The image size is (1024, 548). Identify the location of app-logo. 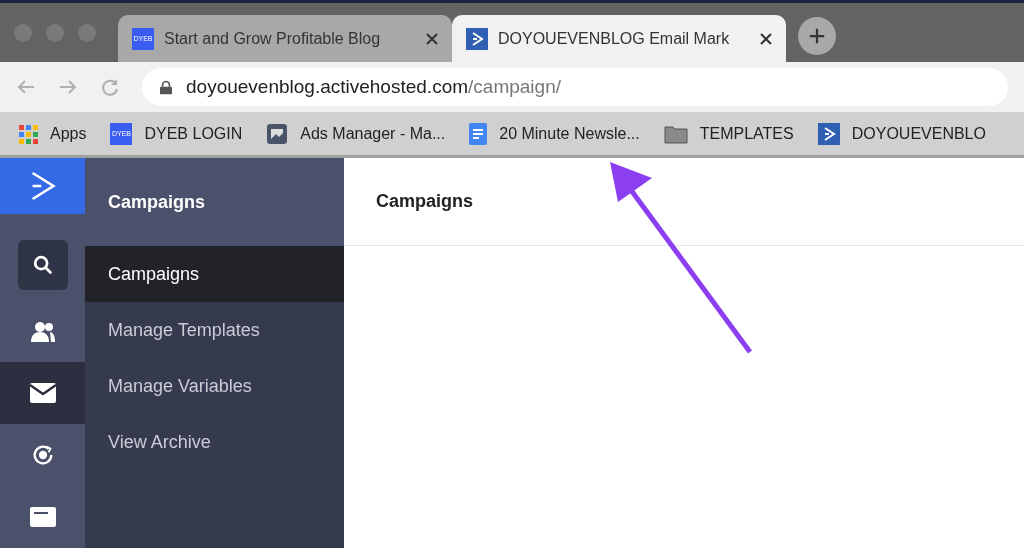
(42, 186).